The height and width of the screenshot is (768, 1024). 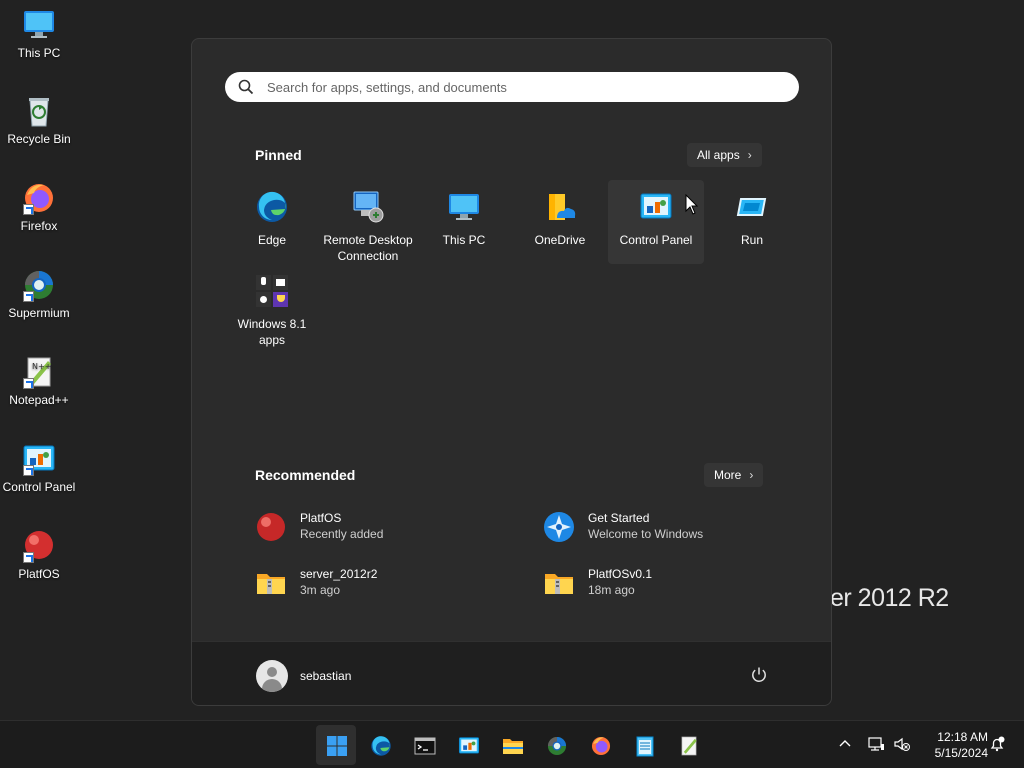 I want to click on recommended-item-platfos: PlatfOS Recently added, so click(x=380, y=527).